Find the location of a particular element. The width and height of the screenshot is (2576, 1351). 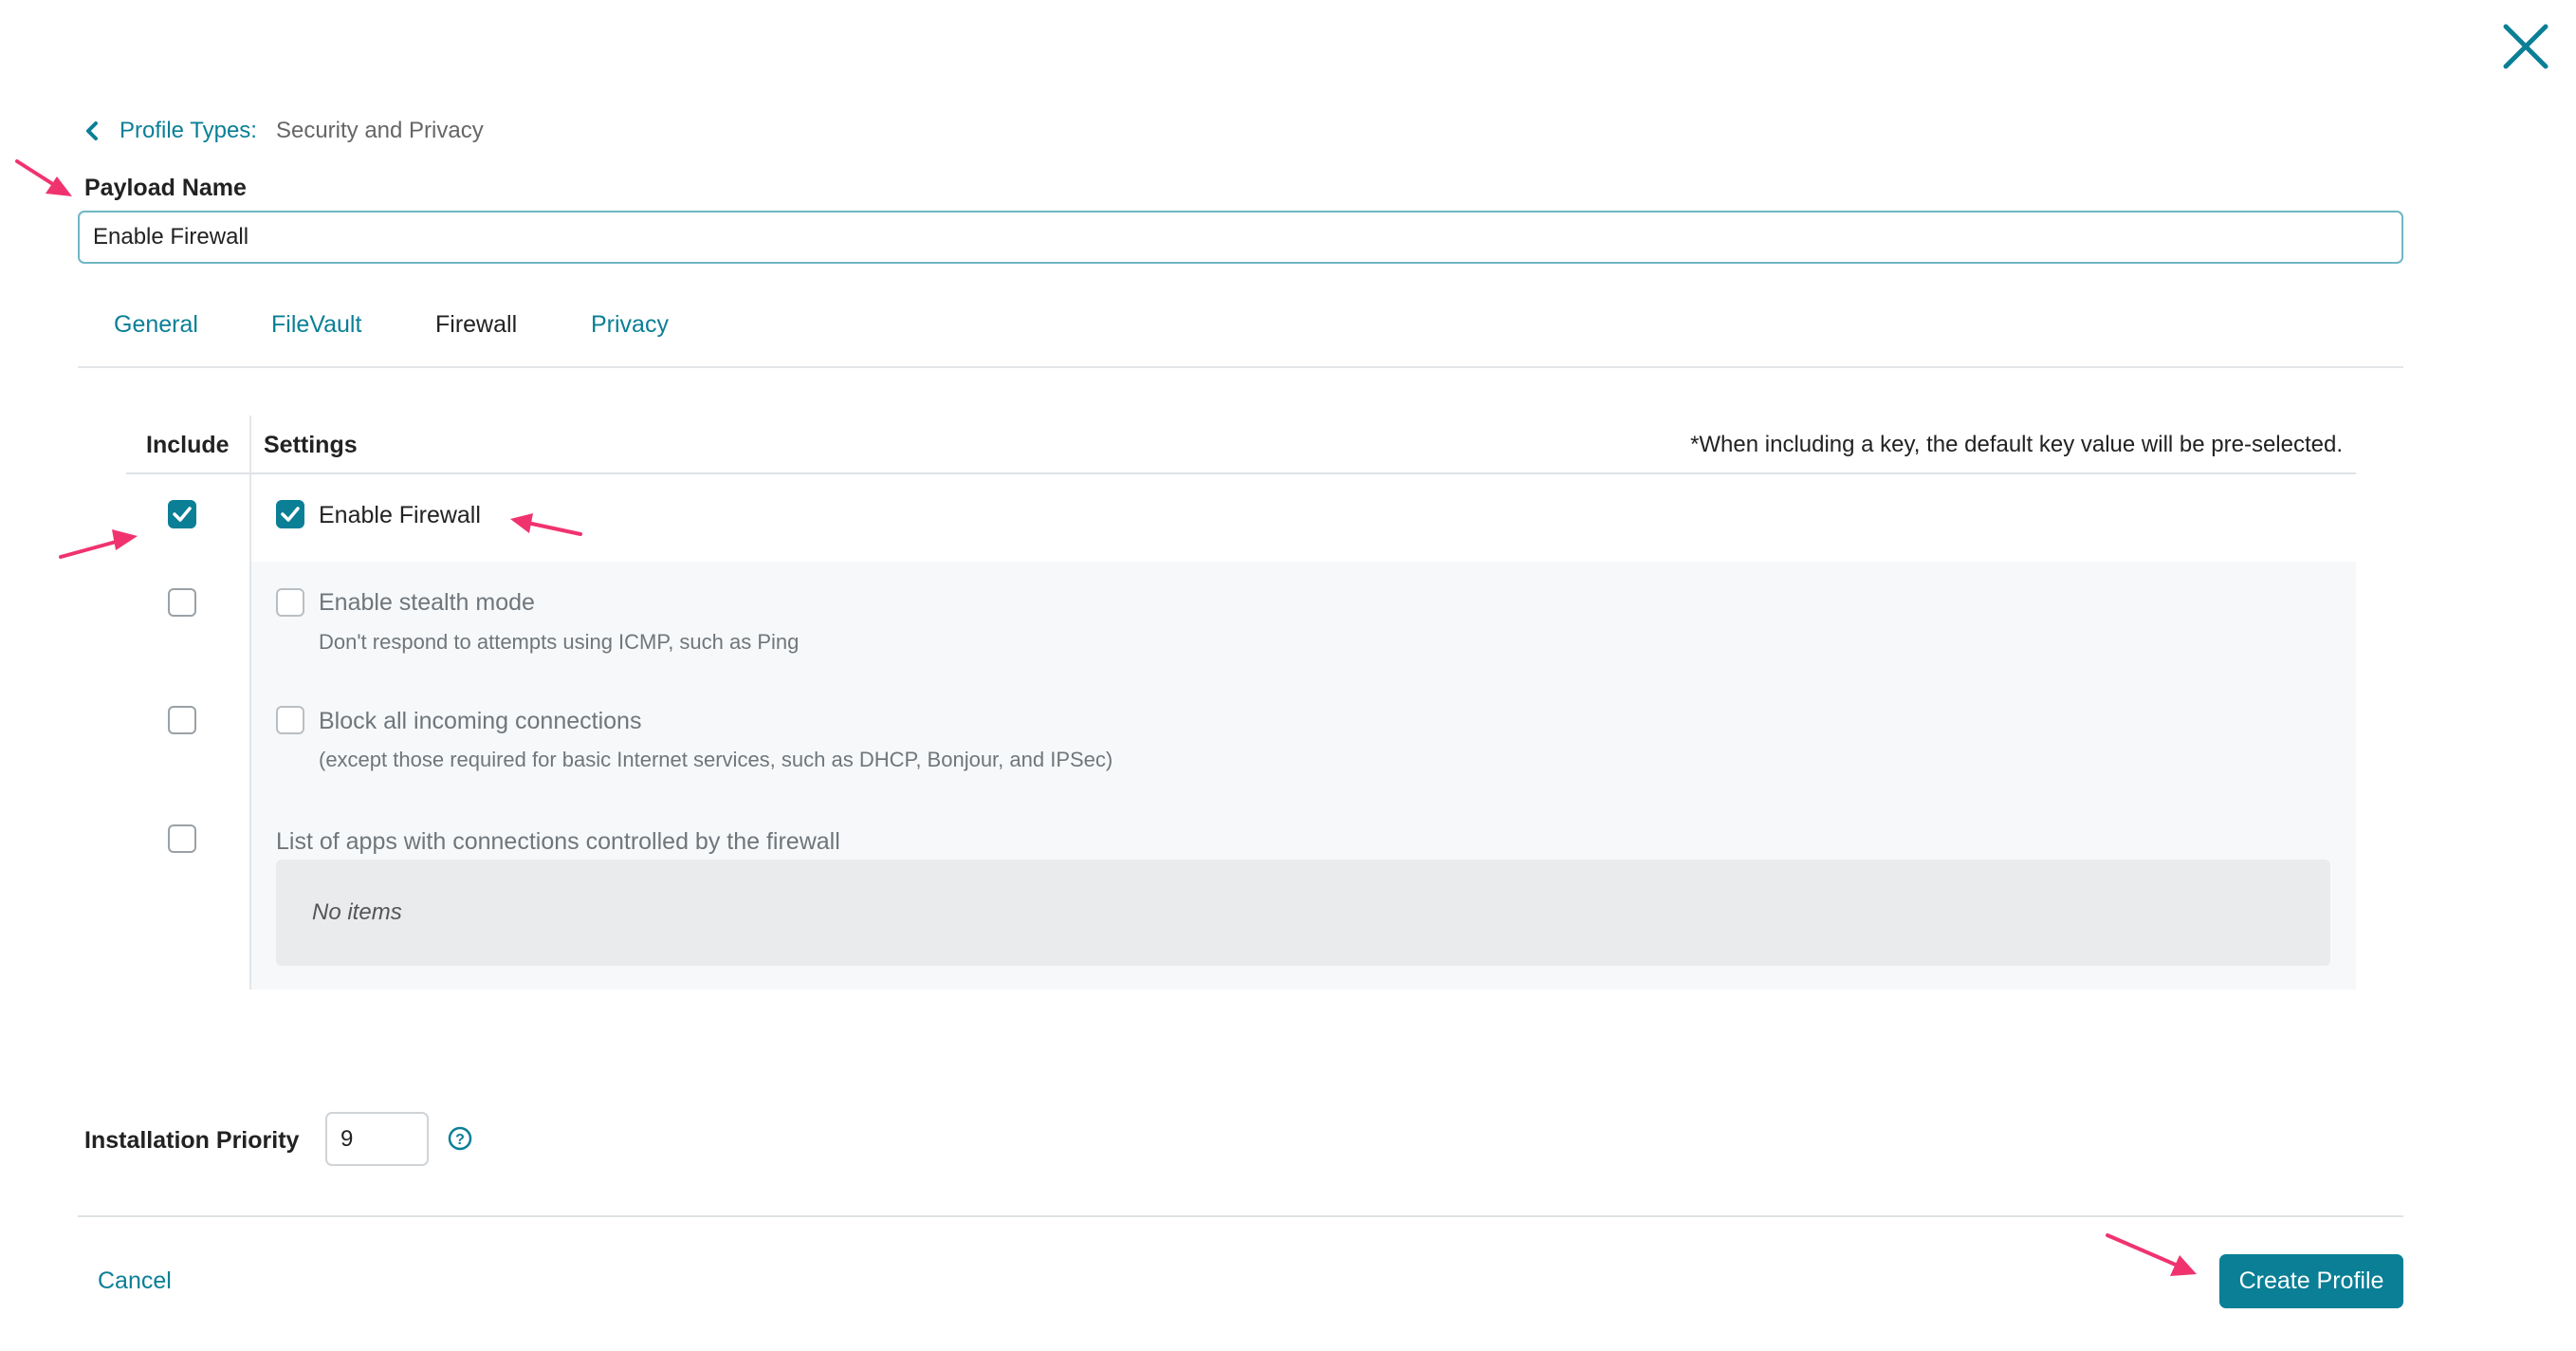

app-list-empty: No items is located at coordinates (1303, 913).